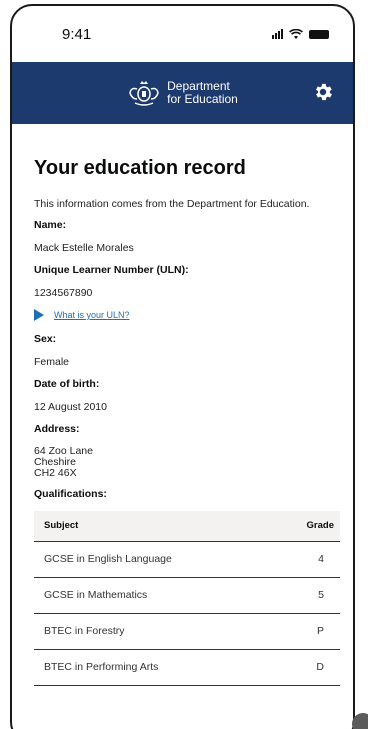 The width and height of the screenshot is (368, 729). I want to click on dfe-logo-text: Department for Education, so click(202, 93).